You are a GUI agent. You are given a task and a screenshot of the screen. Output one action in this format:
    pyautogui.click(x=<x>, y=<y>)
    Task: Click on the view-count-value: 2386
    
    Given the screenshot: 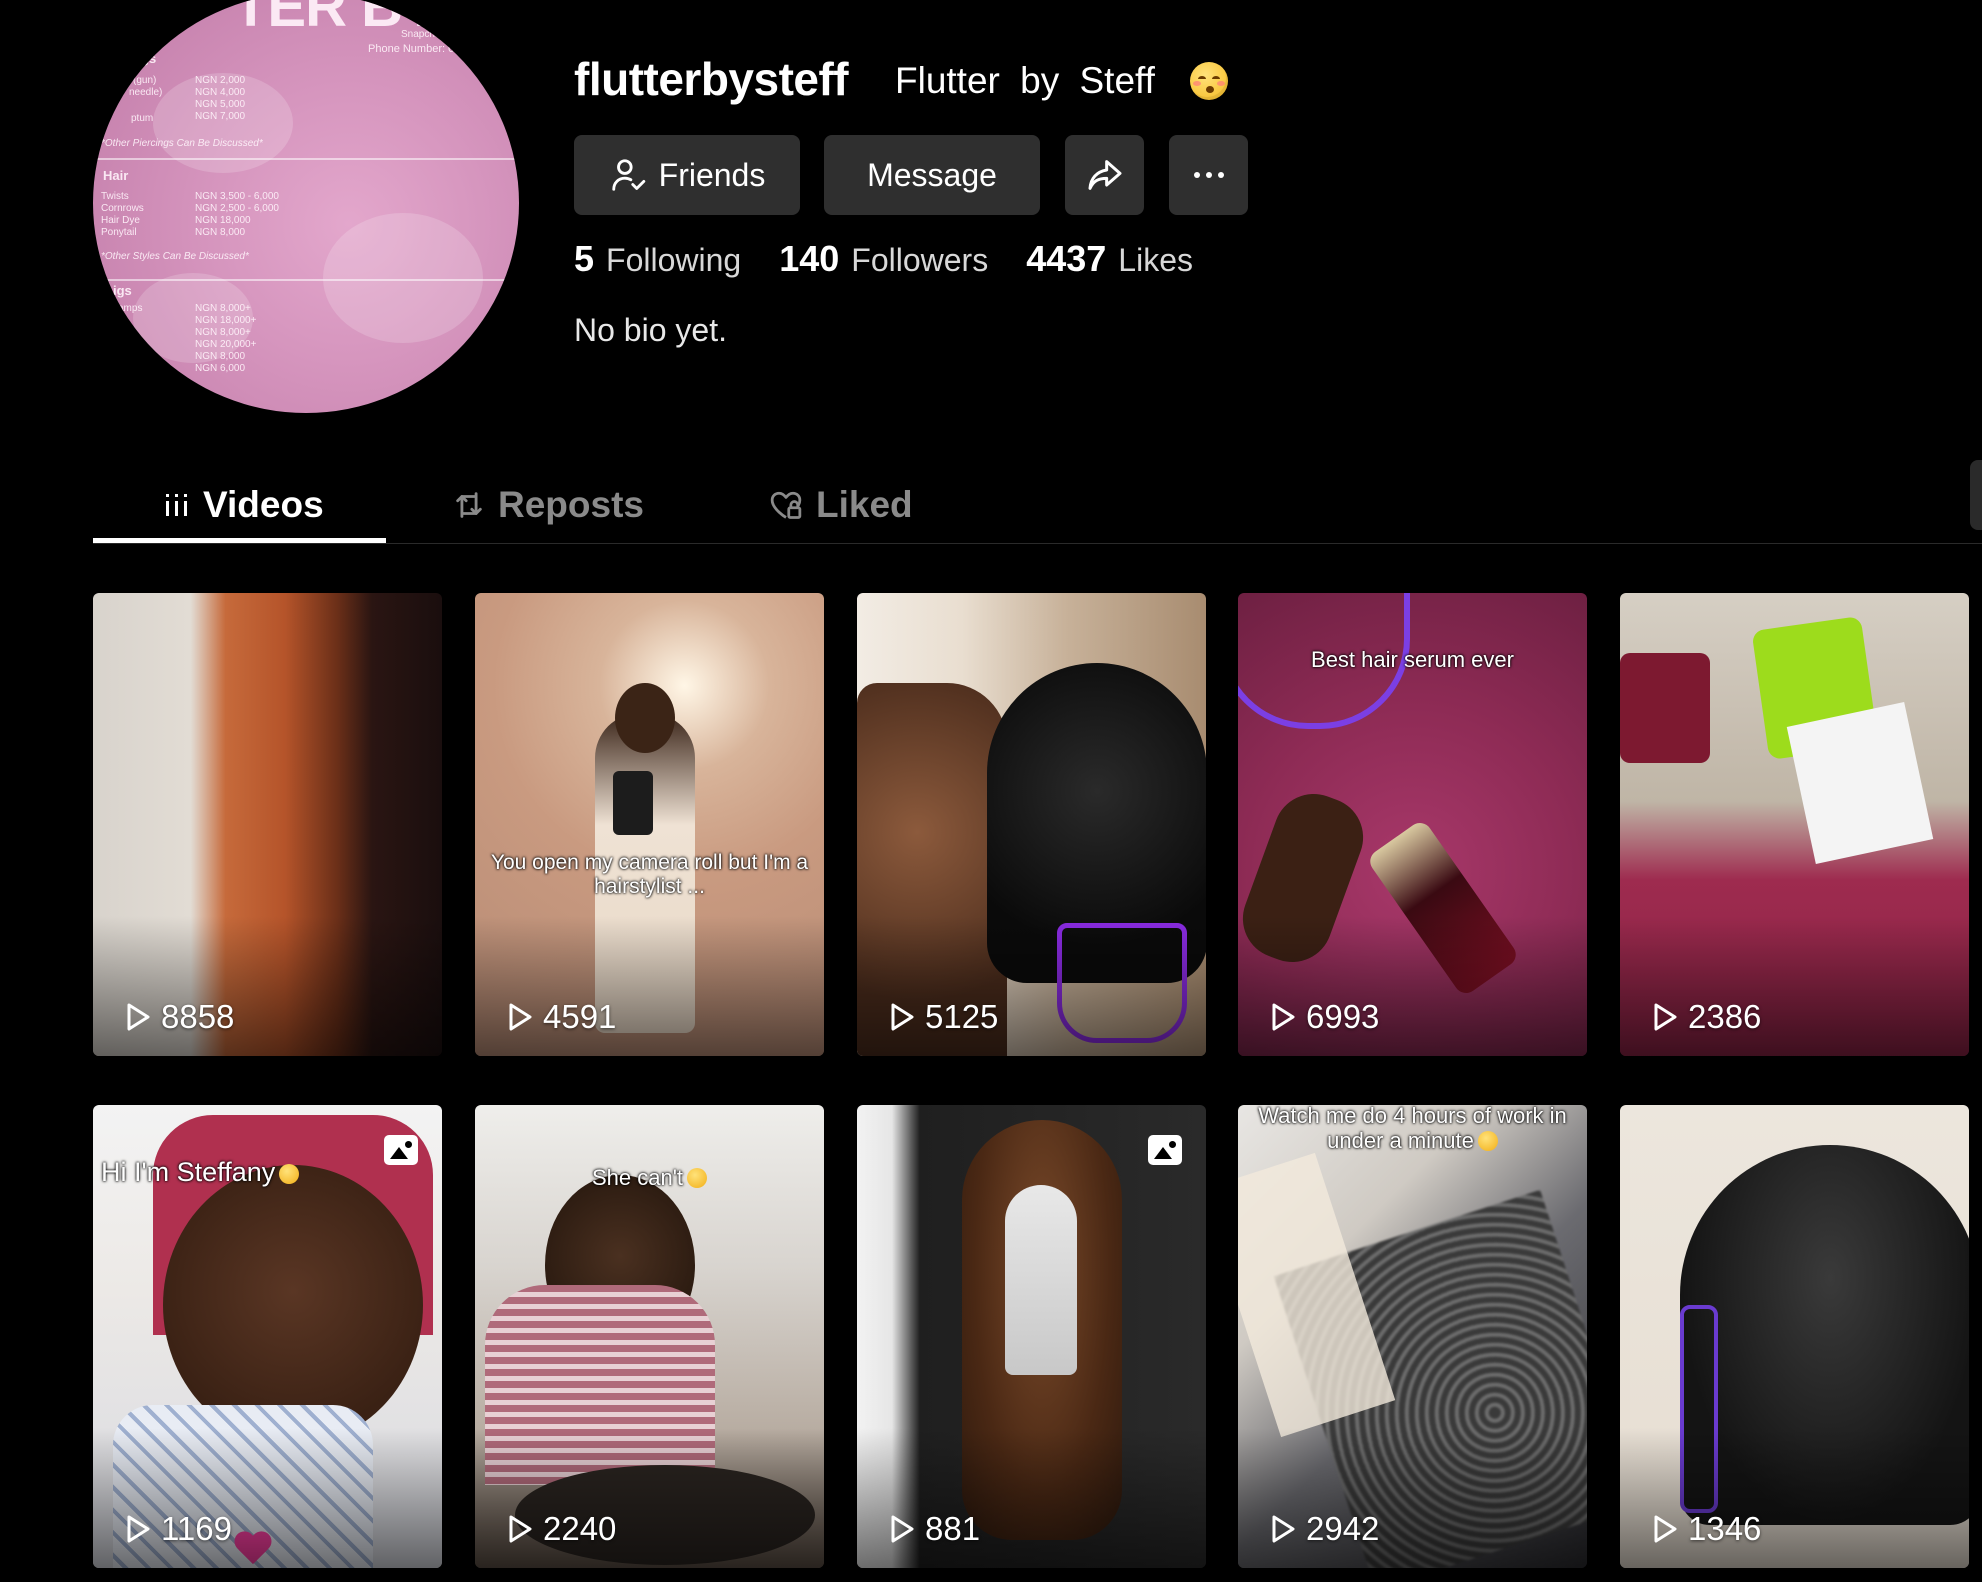 What is the action you would take?
    pyautogui.click(x=1725, y=1016)
    